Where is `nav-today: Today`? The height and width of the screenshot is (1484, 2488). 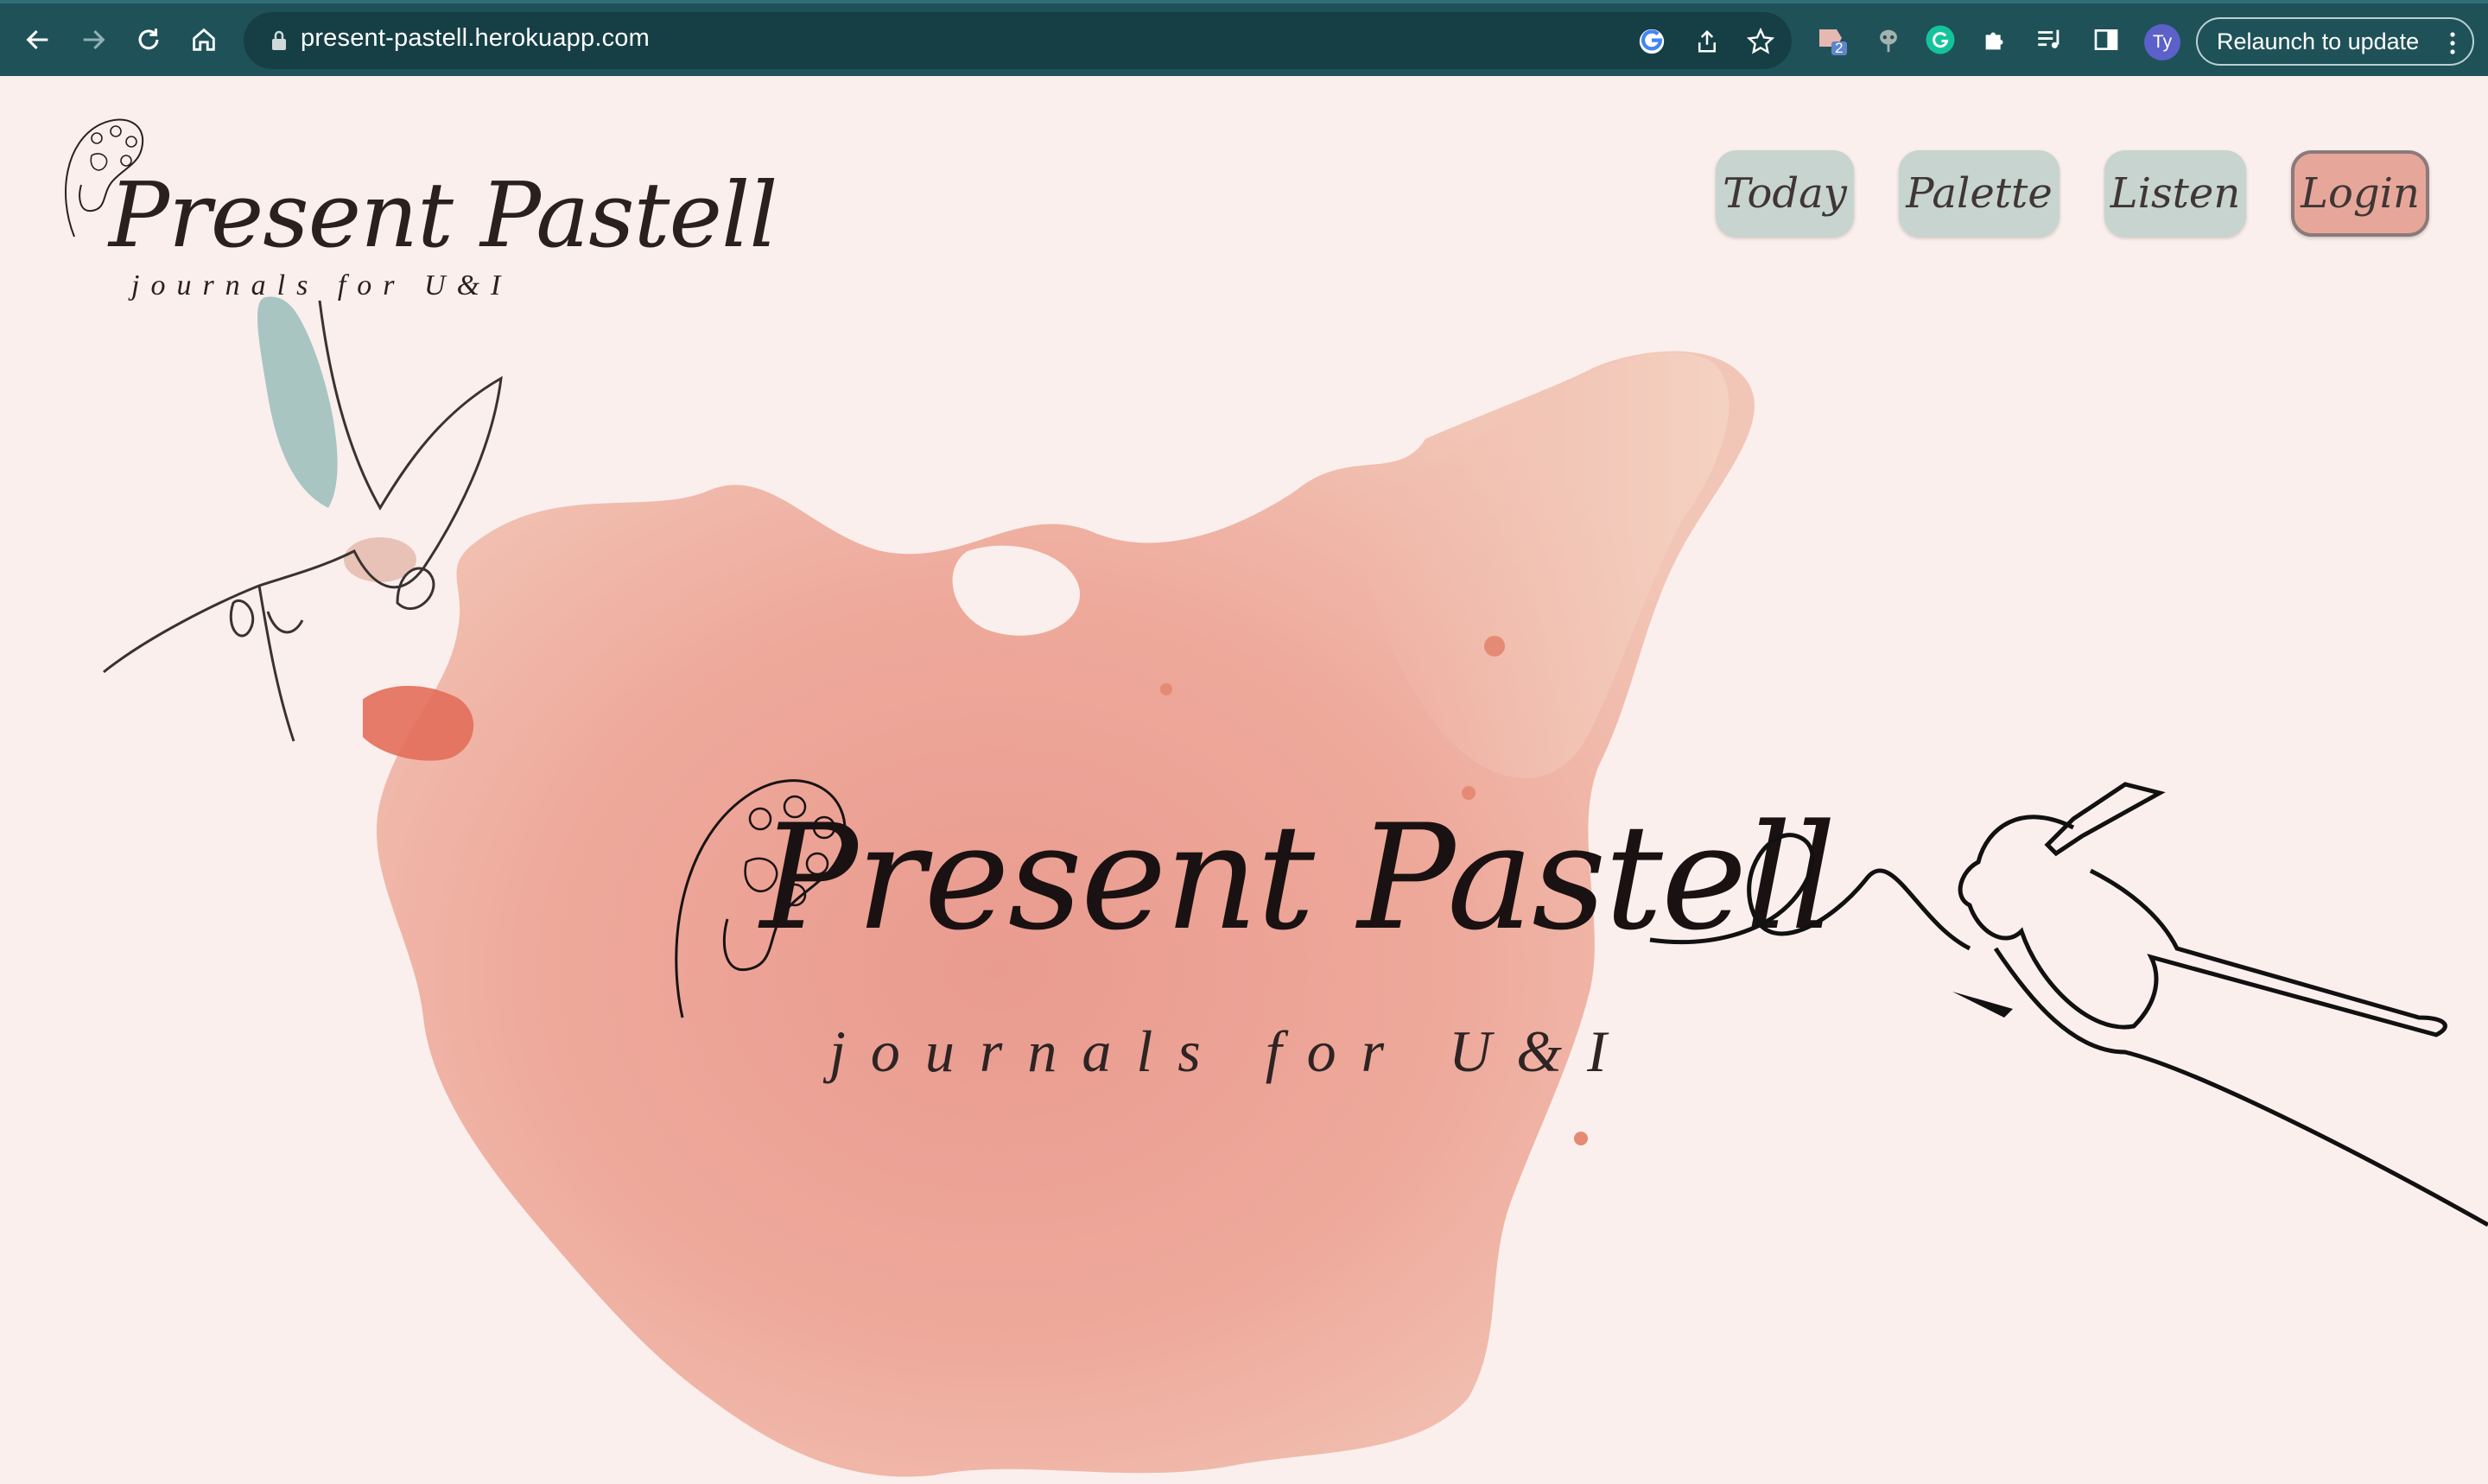 nav-today: Today is located at coordinates (1785, 193).